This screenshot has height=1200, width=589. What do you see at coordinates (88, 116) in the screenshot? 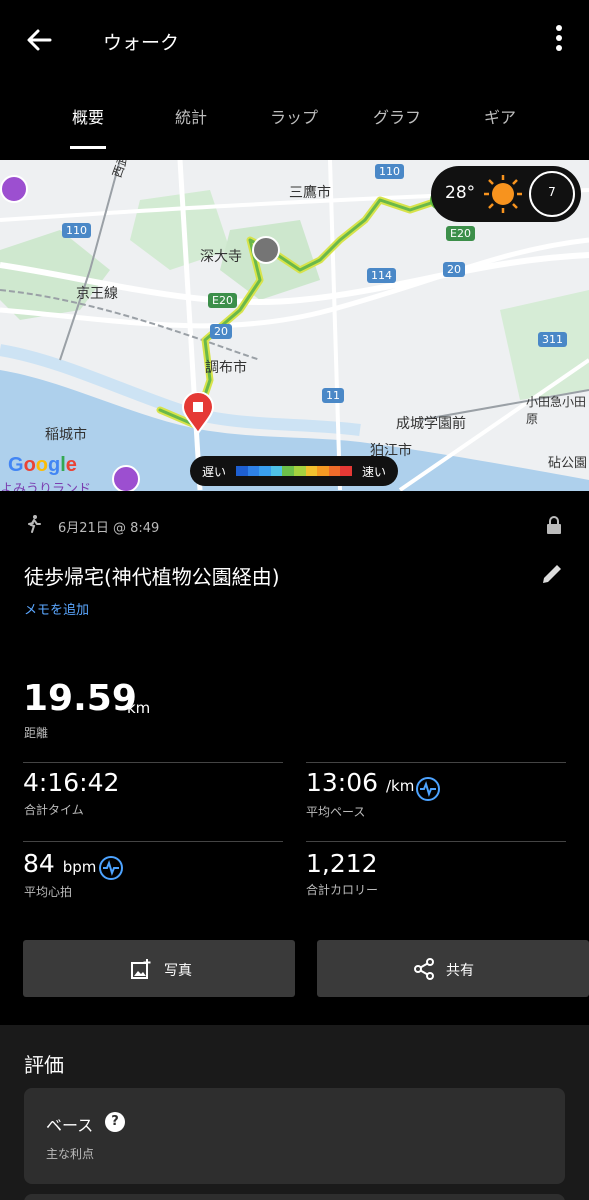
I see `tab-overview: 概要` at bounding box center [88, 116].